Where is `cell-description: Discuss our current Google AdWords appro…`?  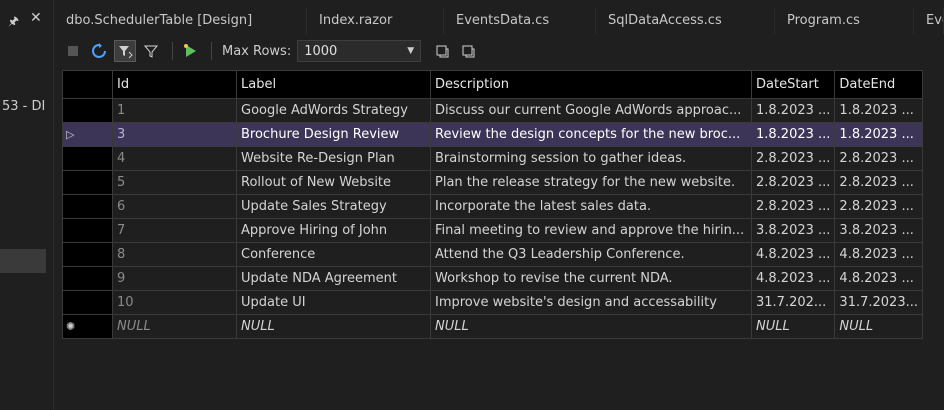 cell-description: Discuss our current Google AdWords appro… is located at coordinates (591, 110).